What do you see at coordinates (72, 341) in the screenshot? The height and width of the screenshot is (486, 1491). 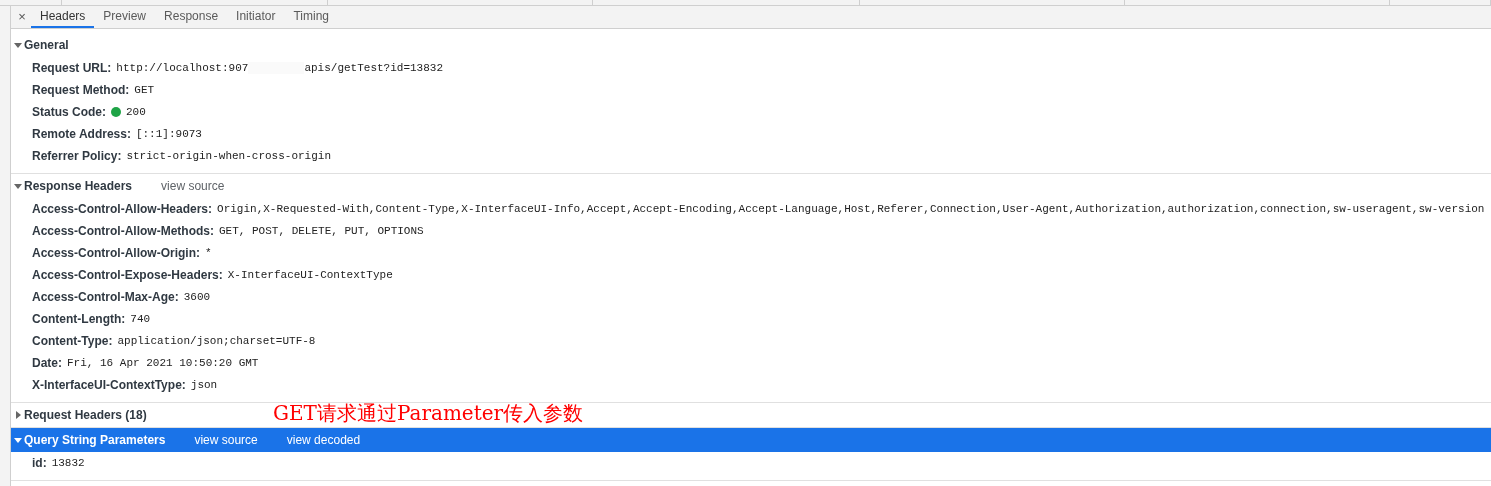 I see `header-name: Content-Type:` at bounding box center [72, 341].